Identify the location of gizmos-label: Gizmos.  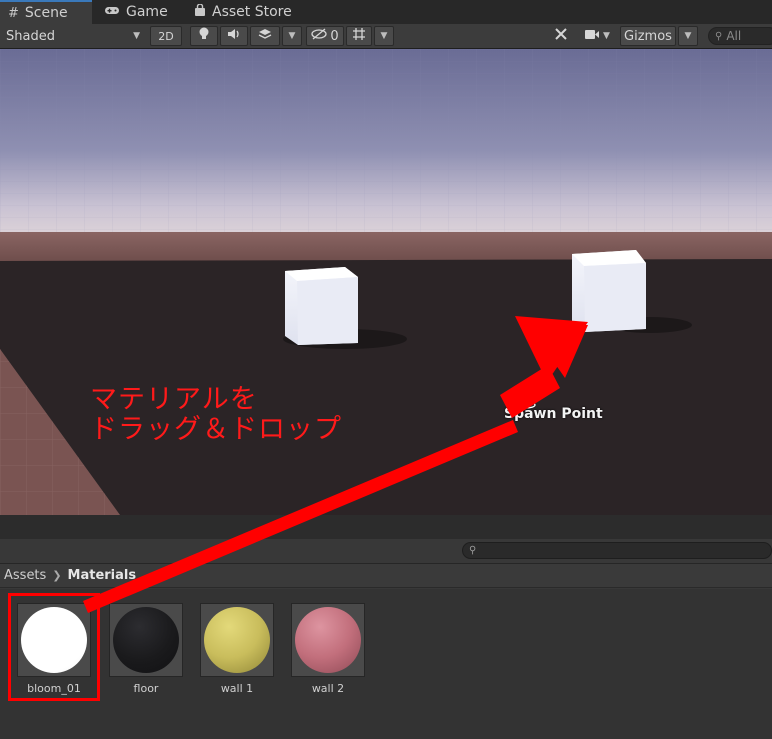
(648, 36).